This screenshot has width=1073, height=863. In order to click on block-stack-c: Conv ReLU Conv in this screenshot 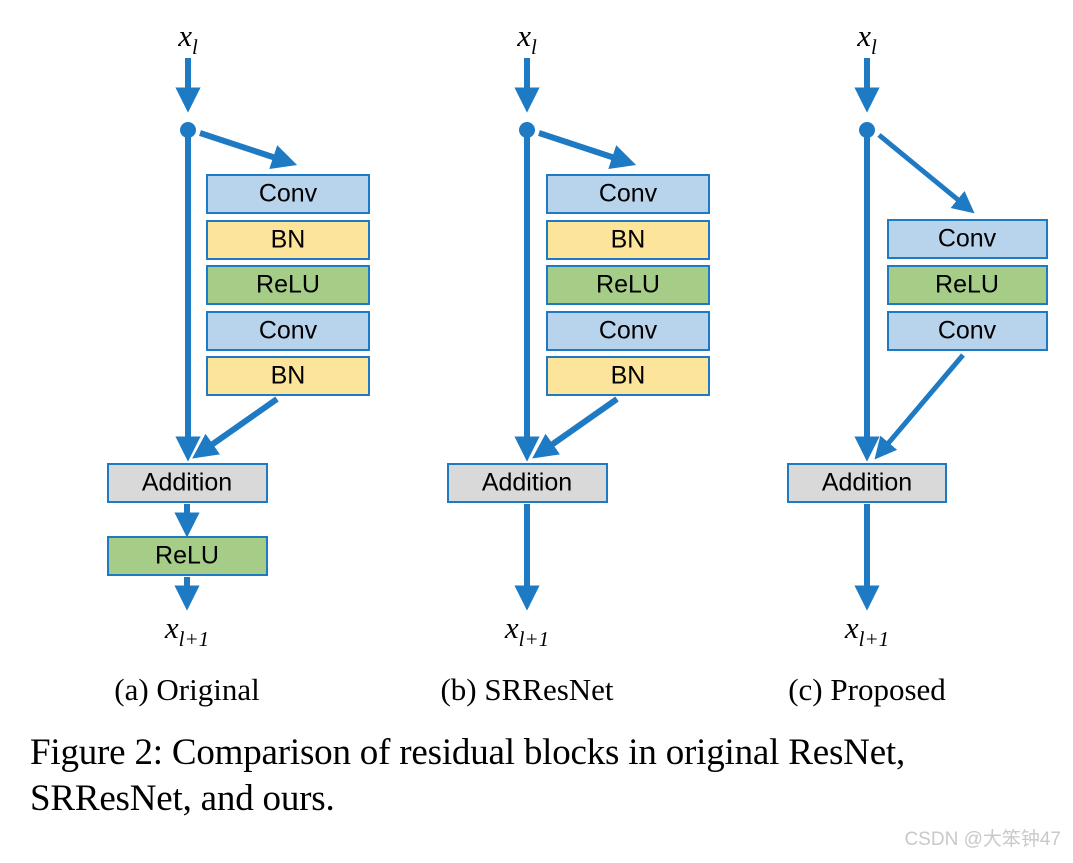, I will do `click(967, 285)`.